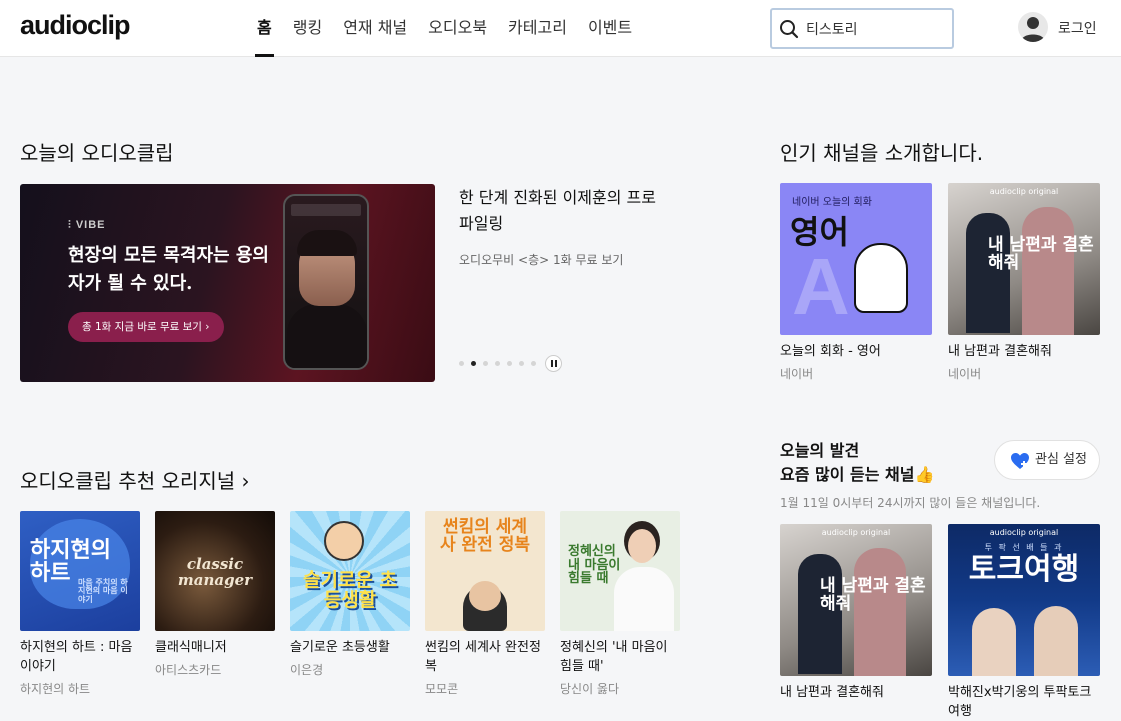 The image size is (1121, 721). Describe the element at coordinates (485, 657) in the screenshot. I see `card-title: 썬킴의 세계사 완전정복` at that location.